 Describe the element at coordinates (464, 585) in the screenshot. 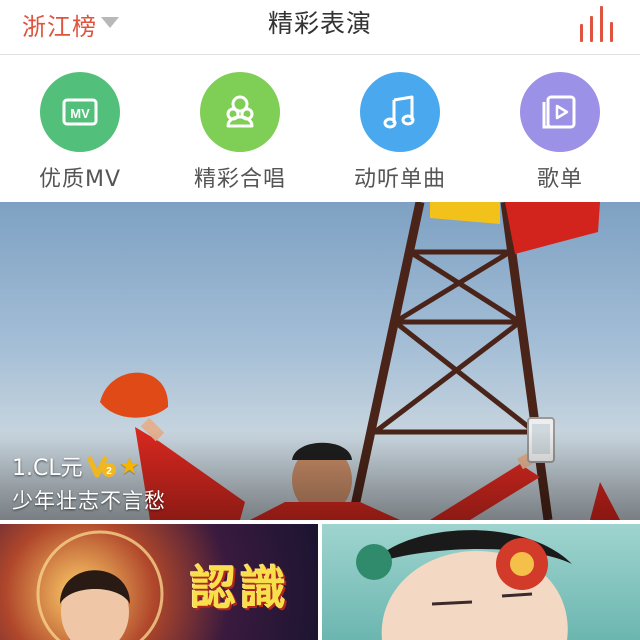

I see `thumbnail-image` at that location.